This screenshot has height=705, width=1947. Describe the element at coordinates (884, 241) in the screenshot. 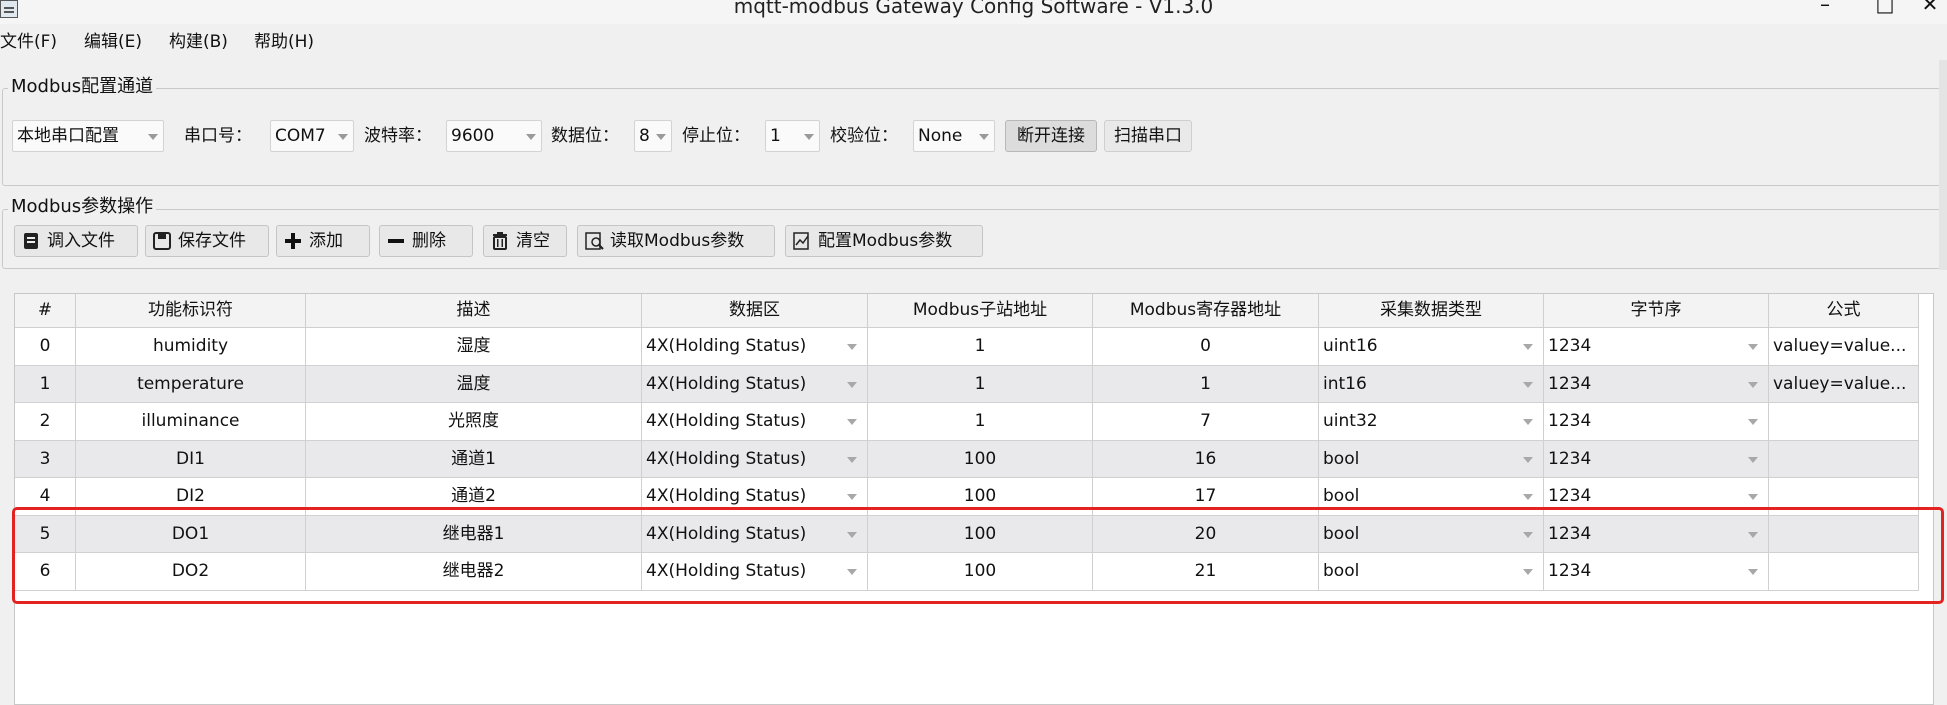

I see `config-modbus-params-button: 配置Modbus参数` at that location.